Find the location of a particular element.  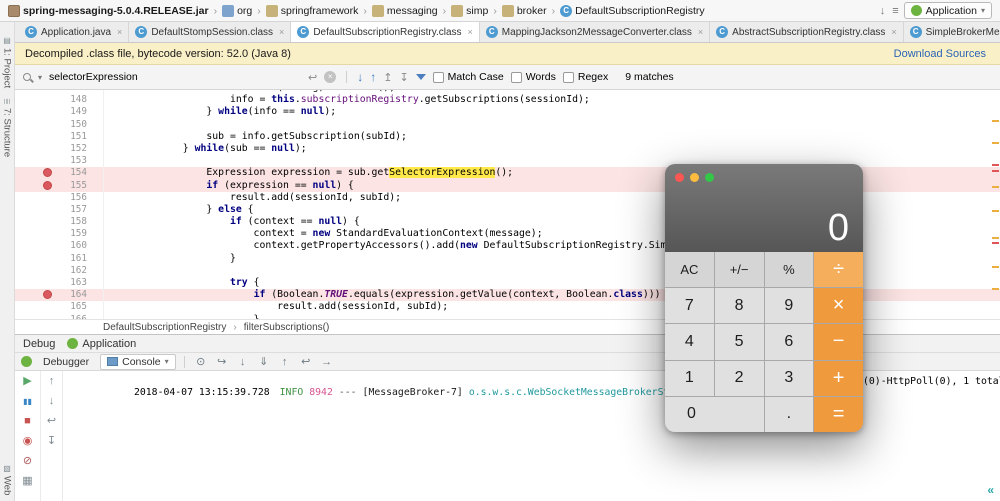

debug-session-tab: Application is located at coordinates (101, 344).